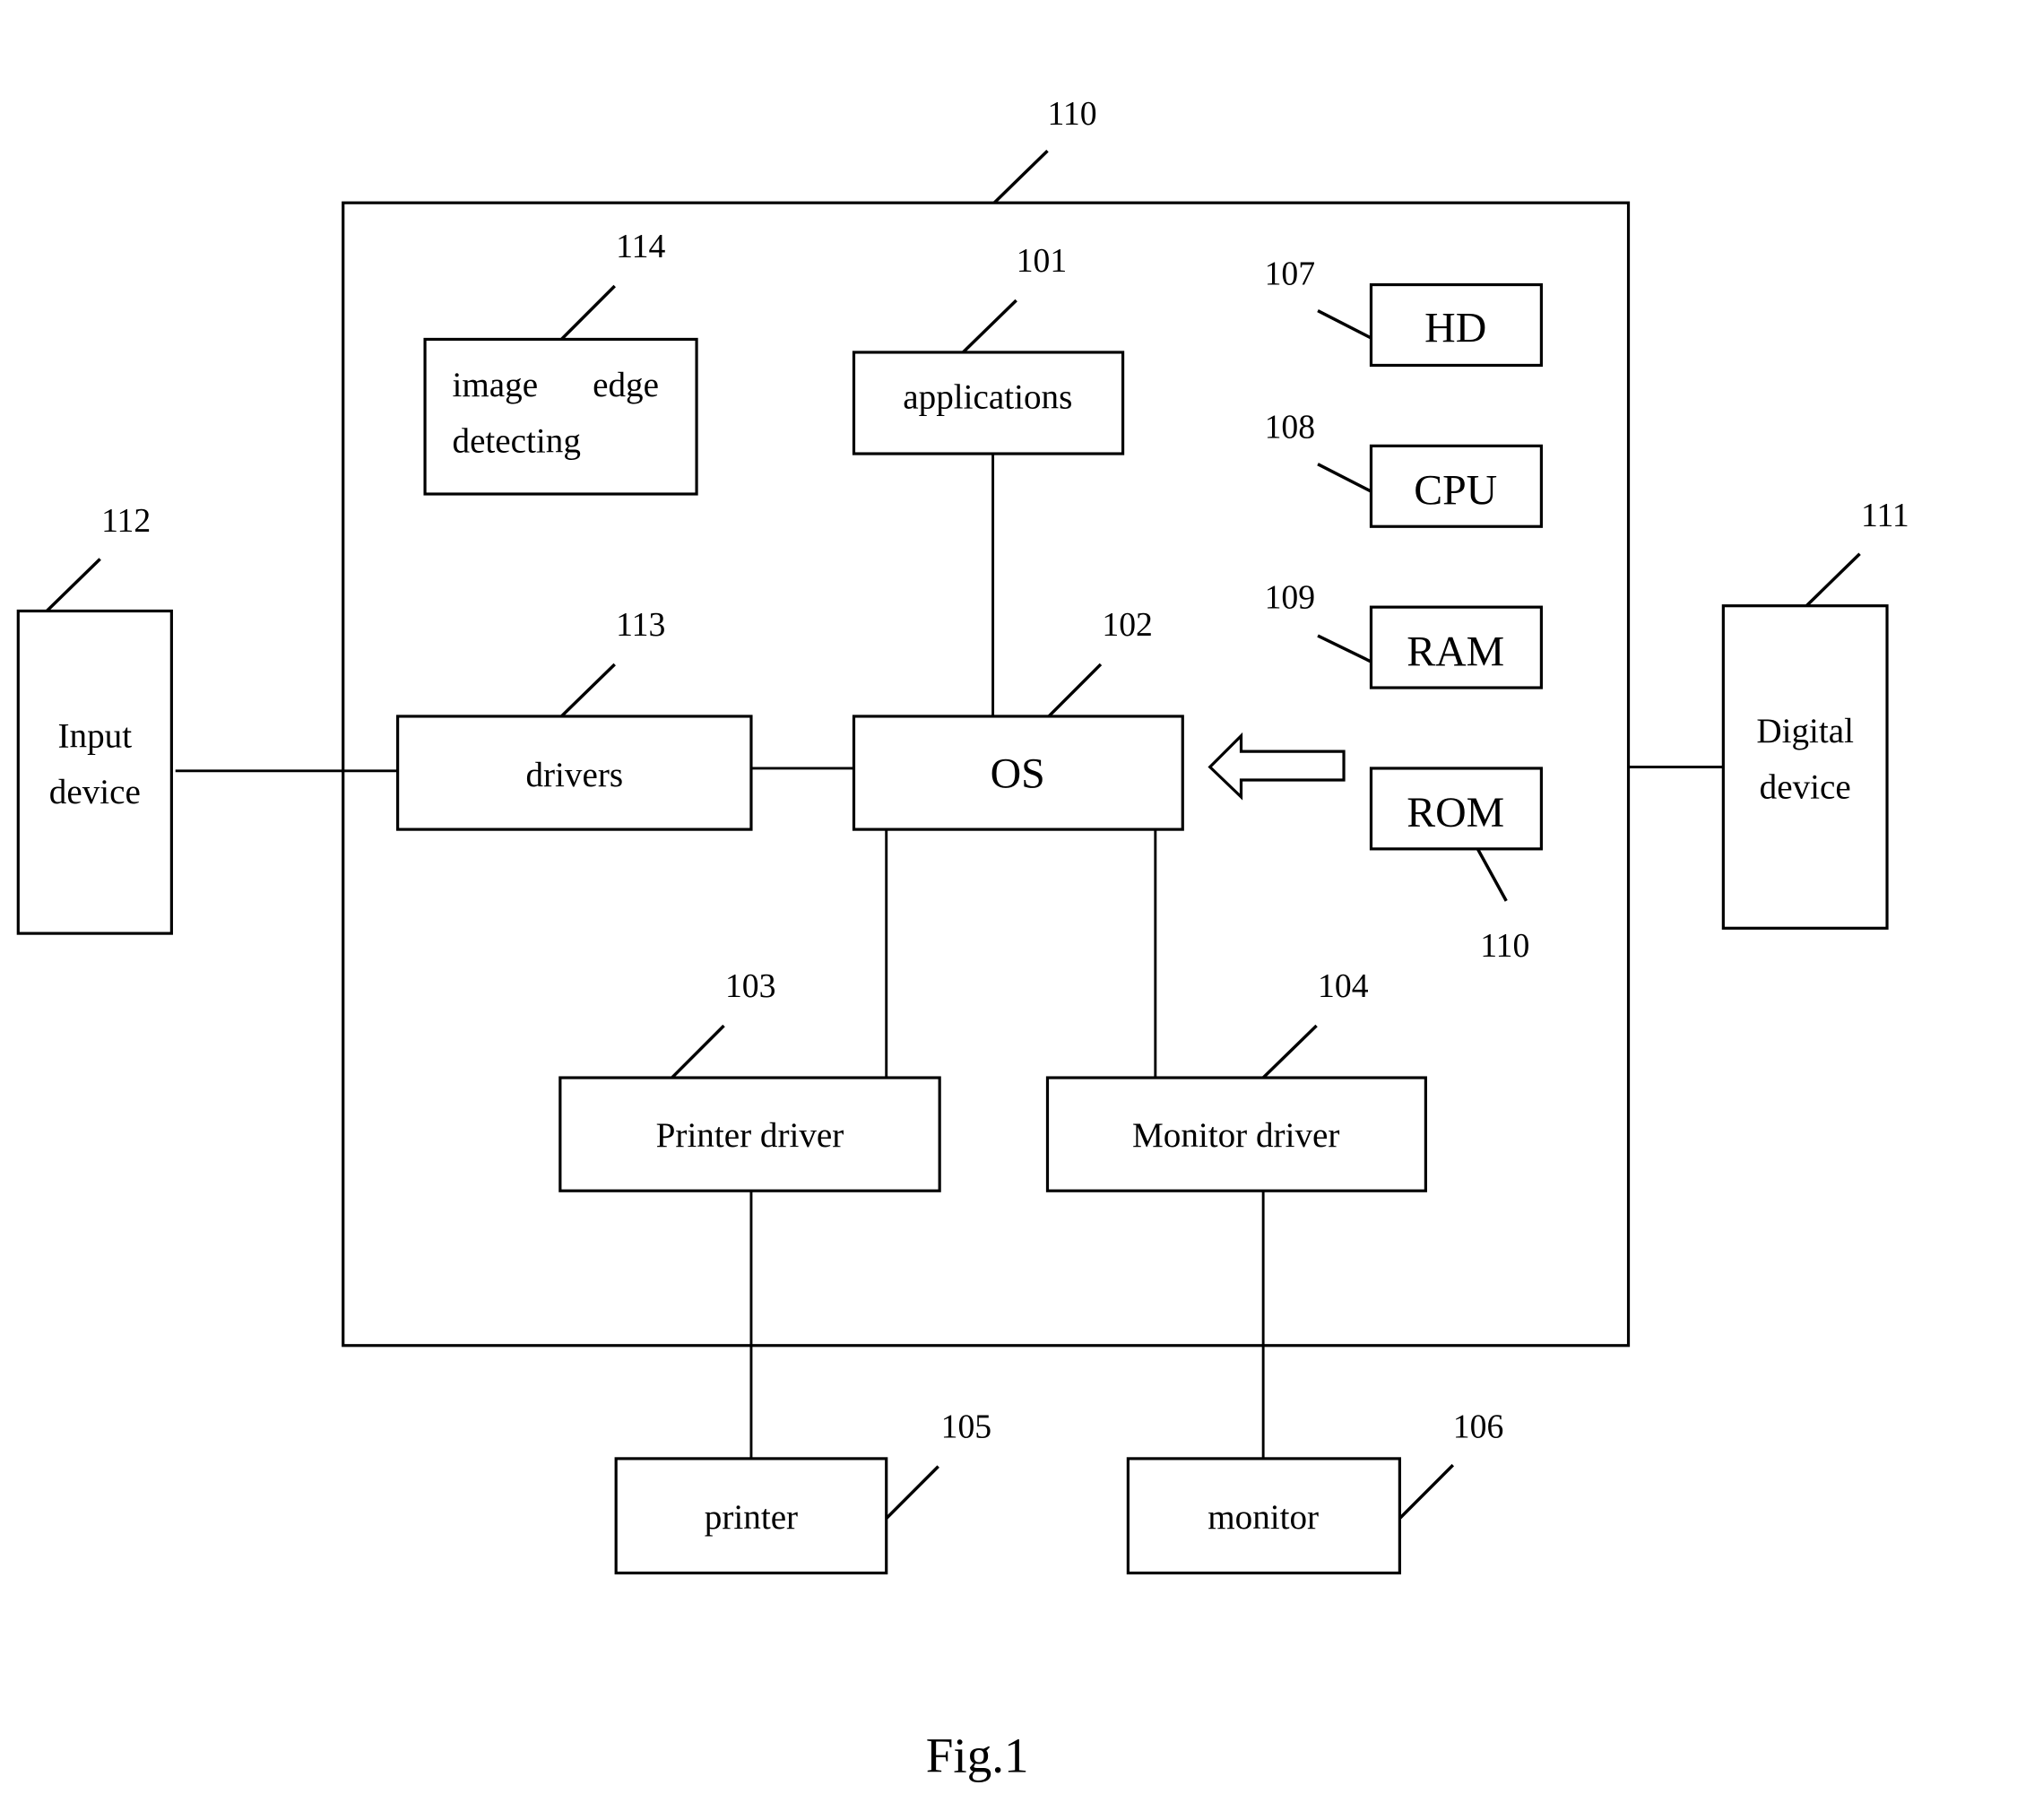 Image resolution: width=2017 pixels, height=1820 pixels. What do you see at coordinates (1020, 176) in the screenshot?
I see `frame-leader` at bounding box center [1020, 176].